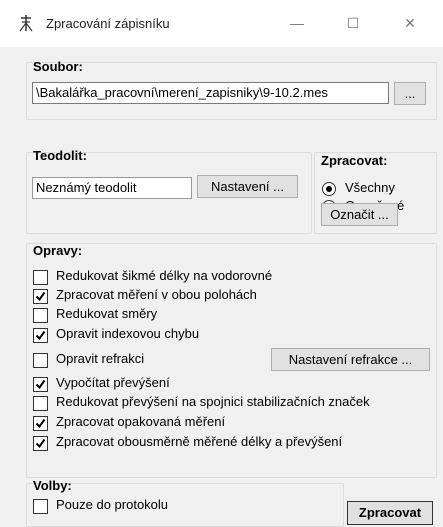 The height and width of the screenshot is (527, 443). What do you see at coordinates (221, 23) in the screenshot?
I see `title-bar: Zpracování zápisníku — ☐ ✕` at bounding box center [221, 23].